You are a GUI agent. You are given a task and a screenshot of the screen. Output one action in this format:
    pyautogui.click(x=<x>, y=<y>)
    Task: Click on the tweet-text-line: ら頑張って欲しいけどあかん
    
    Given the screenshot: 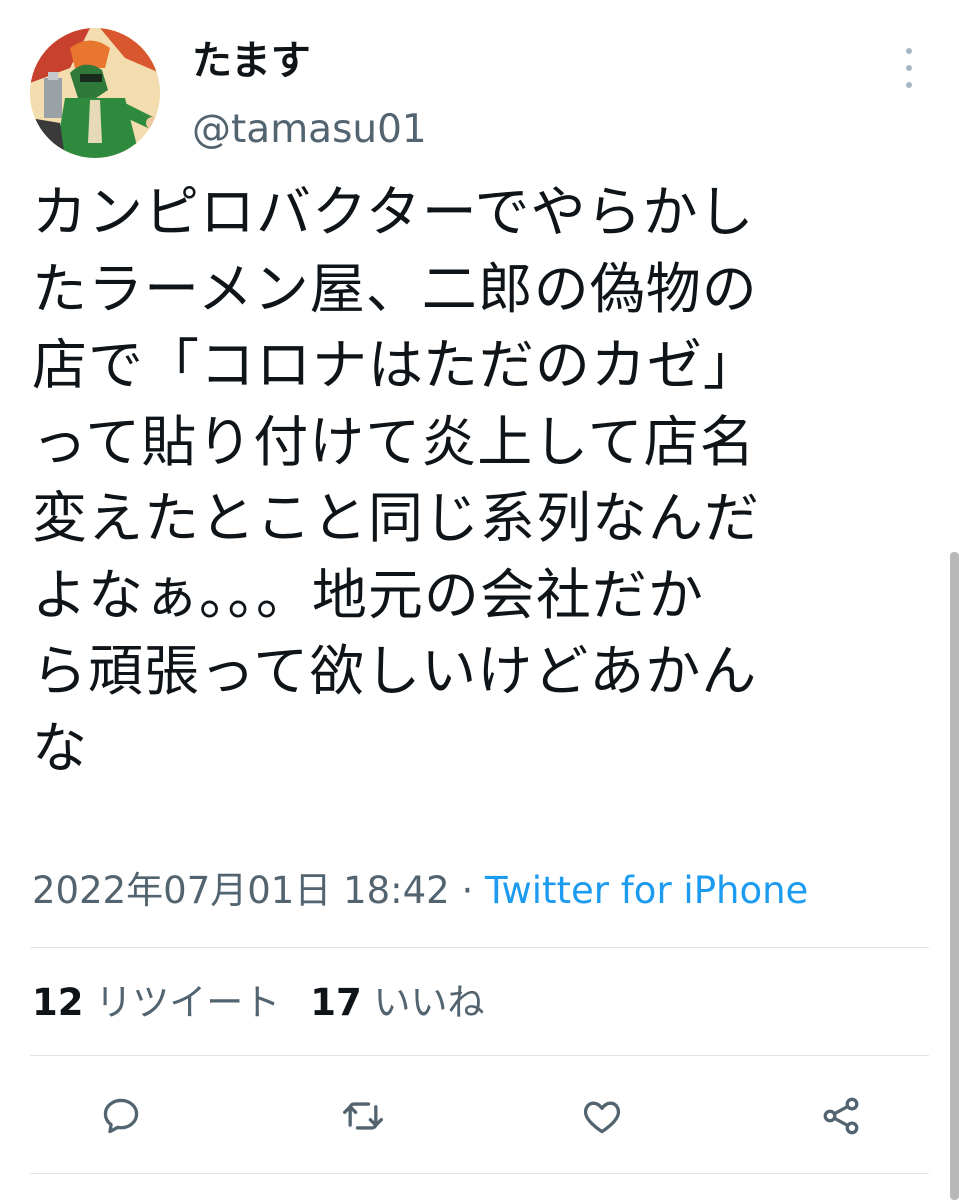 What is the action you would take?
    pyautogui.click(x=395, y=671)
    